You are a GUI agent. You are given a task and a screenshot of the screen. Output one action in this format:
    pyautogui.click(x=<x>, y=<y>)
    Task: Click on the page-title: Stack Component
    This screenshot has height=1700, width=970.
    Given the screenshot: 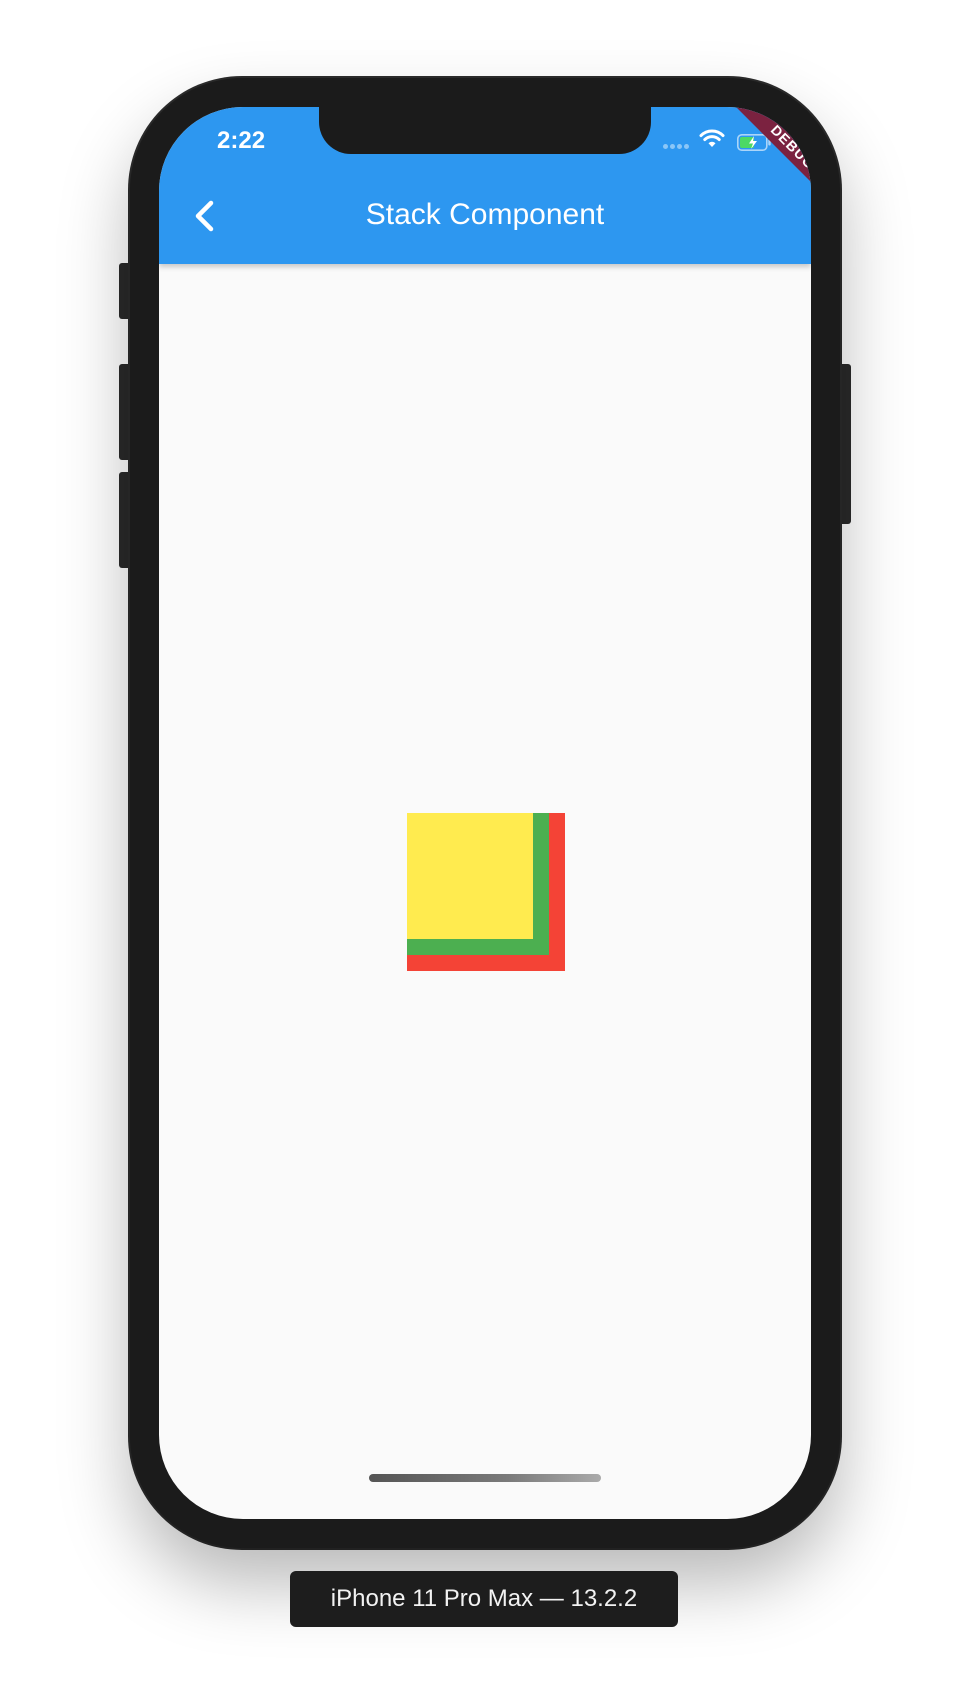 What is the action you would take?
    pyautogui.click(x=485, y=214)
    